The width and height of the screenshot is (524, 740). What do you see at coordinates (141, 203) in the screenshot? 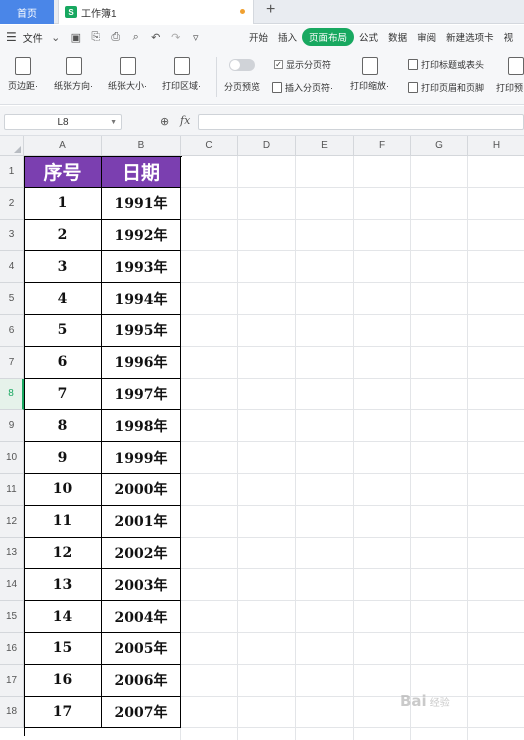
I see `cell-year: 1991年` at bounding box center [141, 203].